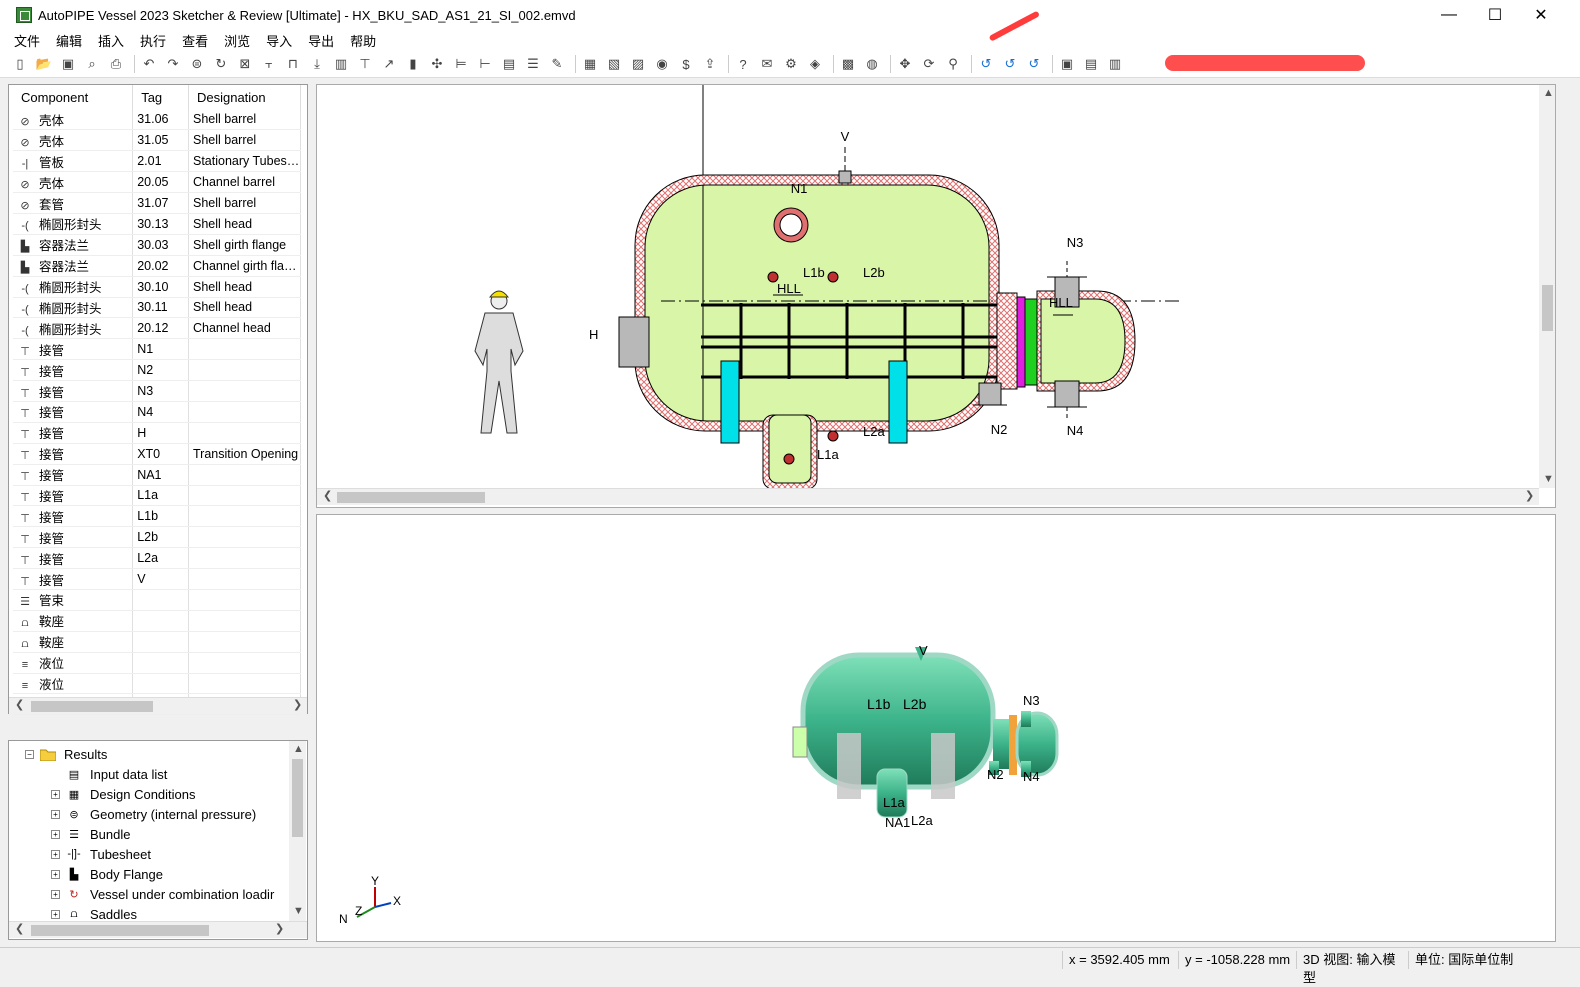 The width and height of the screenshot is (1580, 987). I want to click on component-row: ⊘ 壳体 20.05 Channel barrel, so click(157, 182).